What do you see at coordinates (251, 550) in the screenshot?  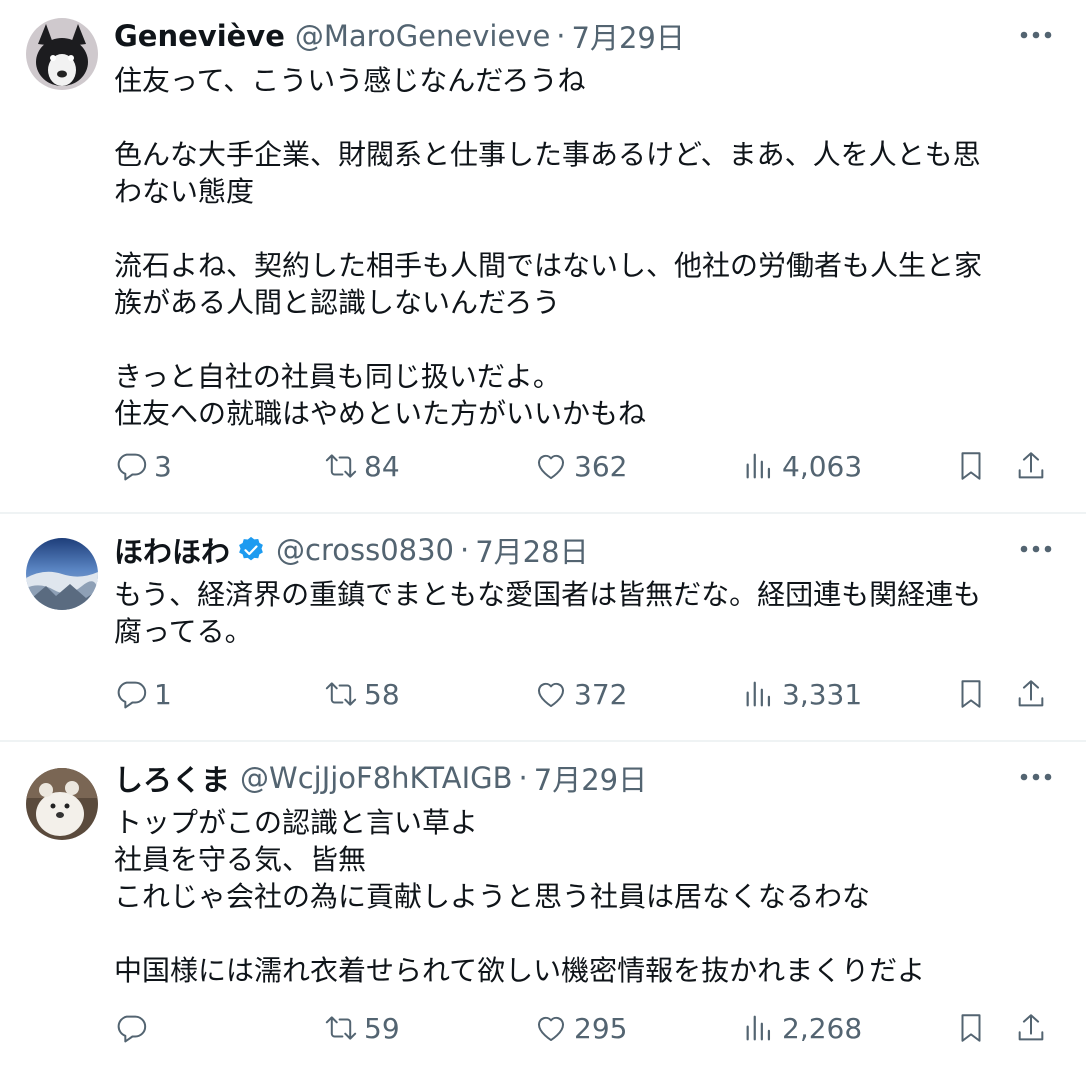 I see `verified-badge-icon` at bounding box center [251, 550].